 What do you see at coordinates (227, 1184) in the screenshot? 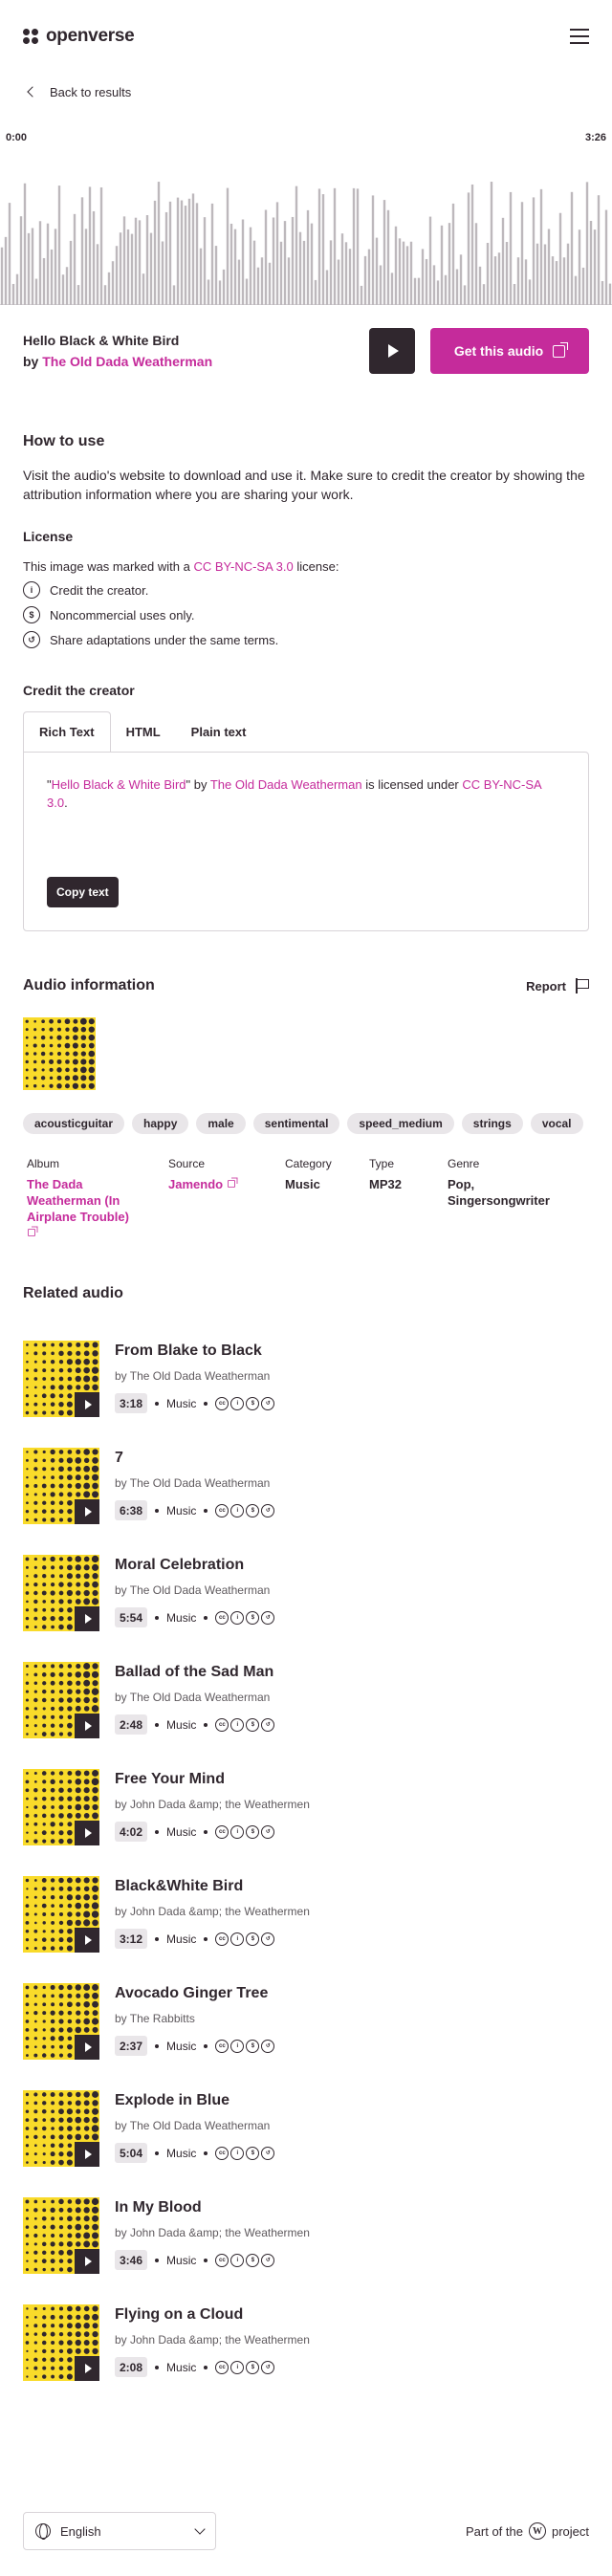
I see `source-link: Jamendo` at bounding box center [227, 1184].